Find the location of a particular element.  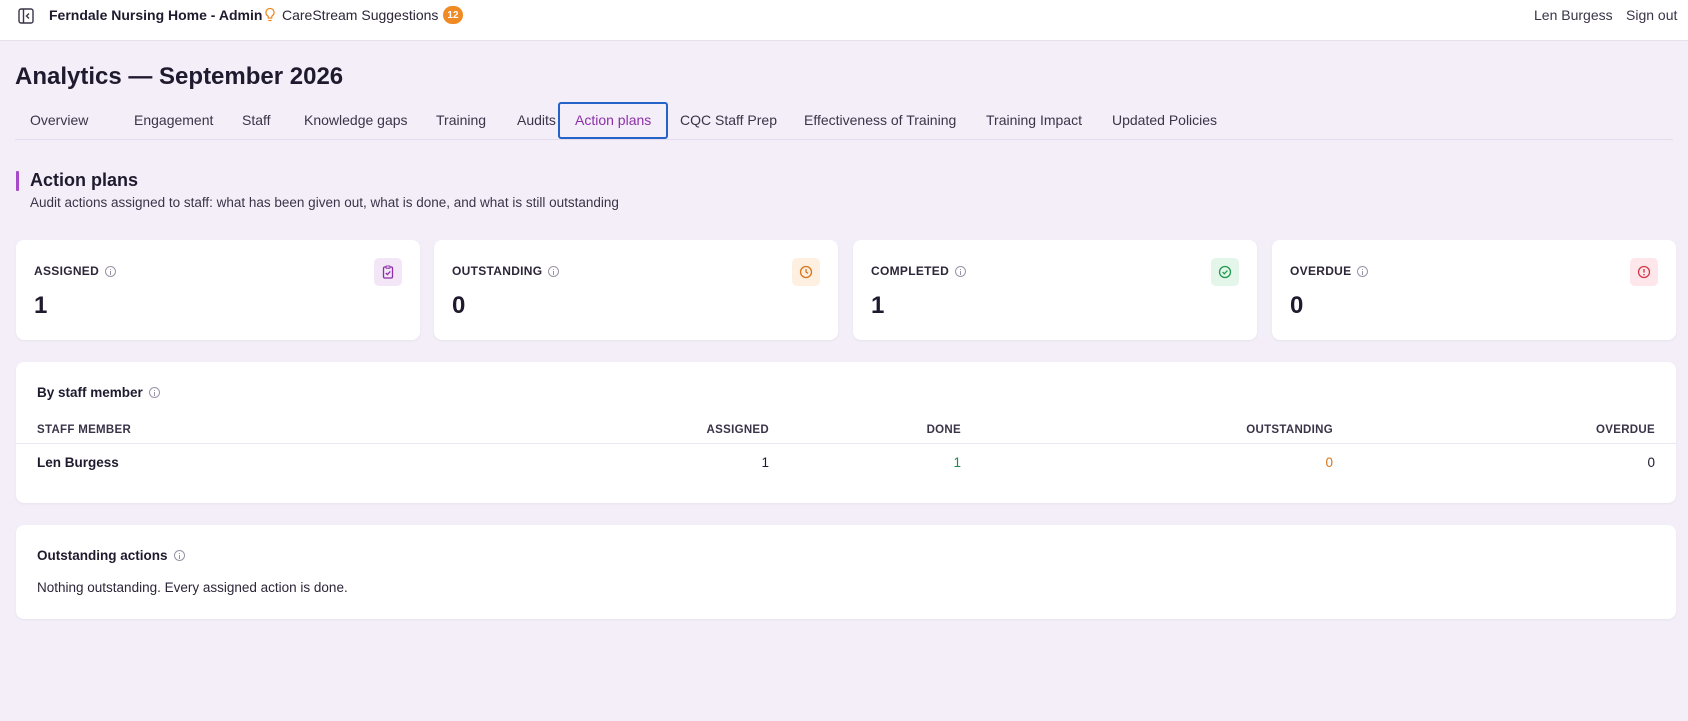

column-header-overdue: OVERDUE is located at coordinates (1625, 430).